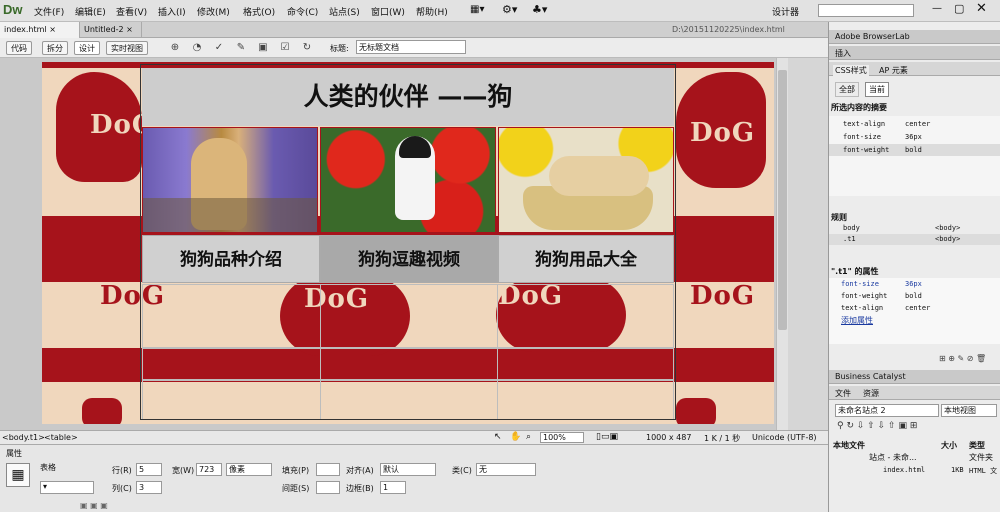  I want to click on prop-value: center, so click(917, 308).